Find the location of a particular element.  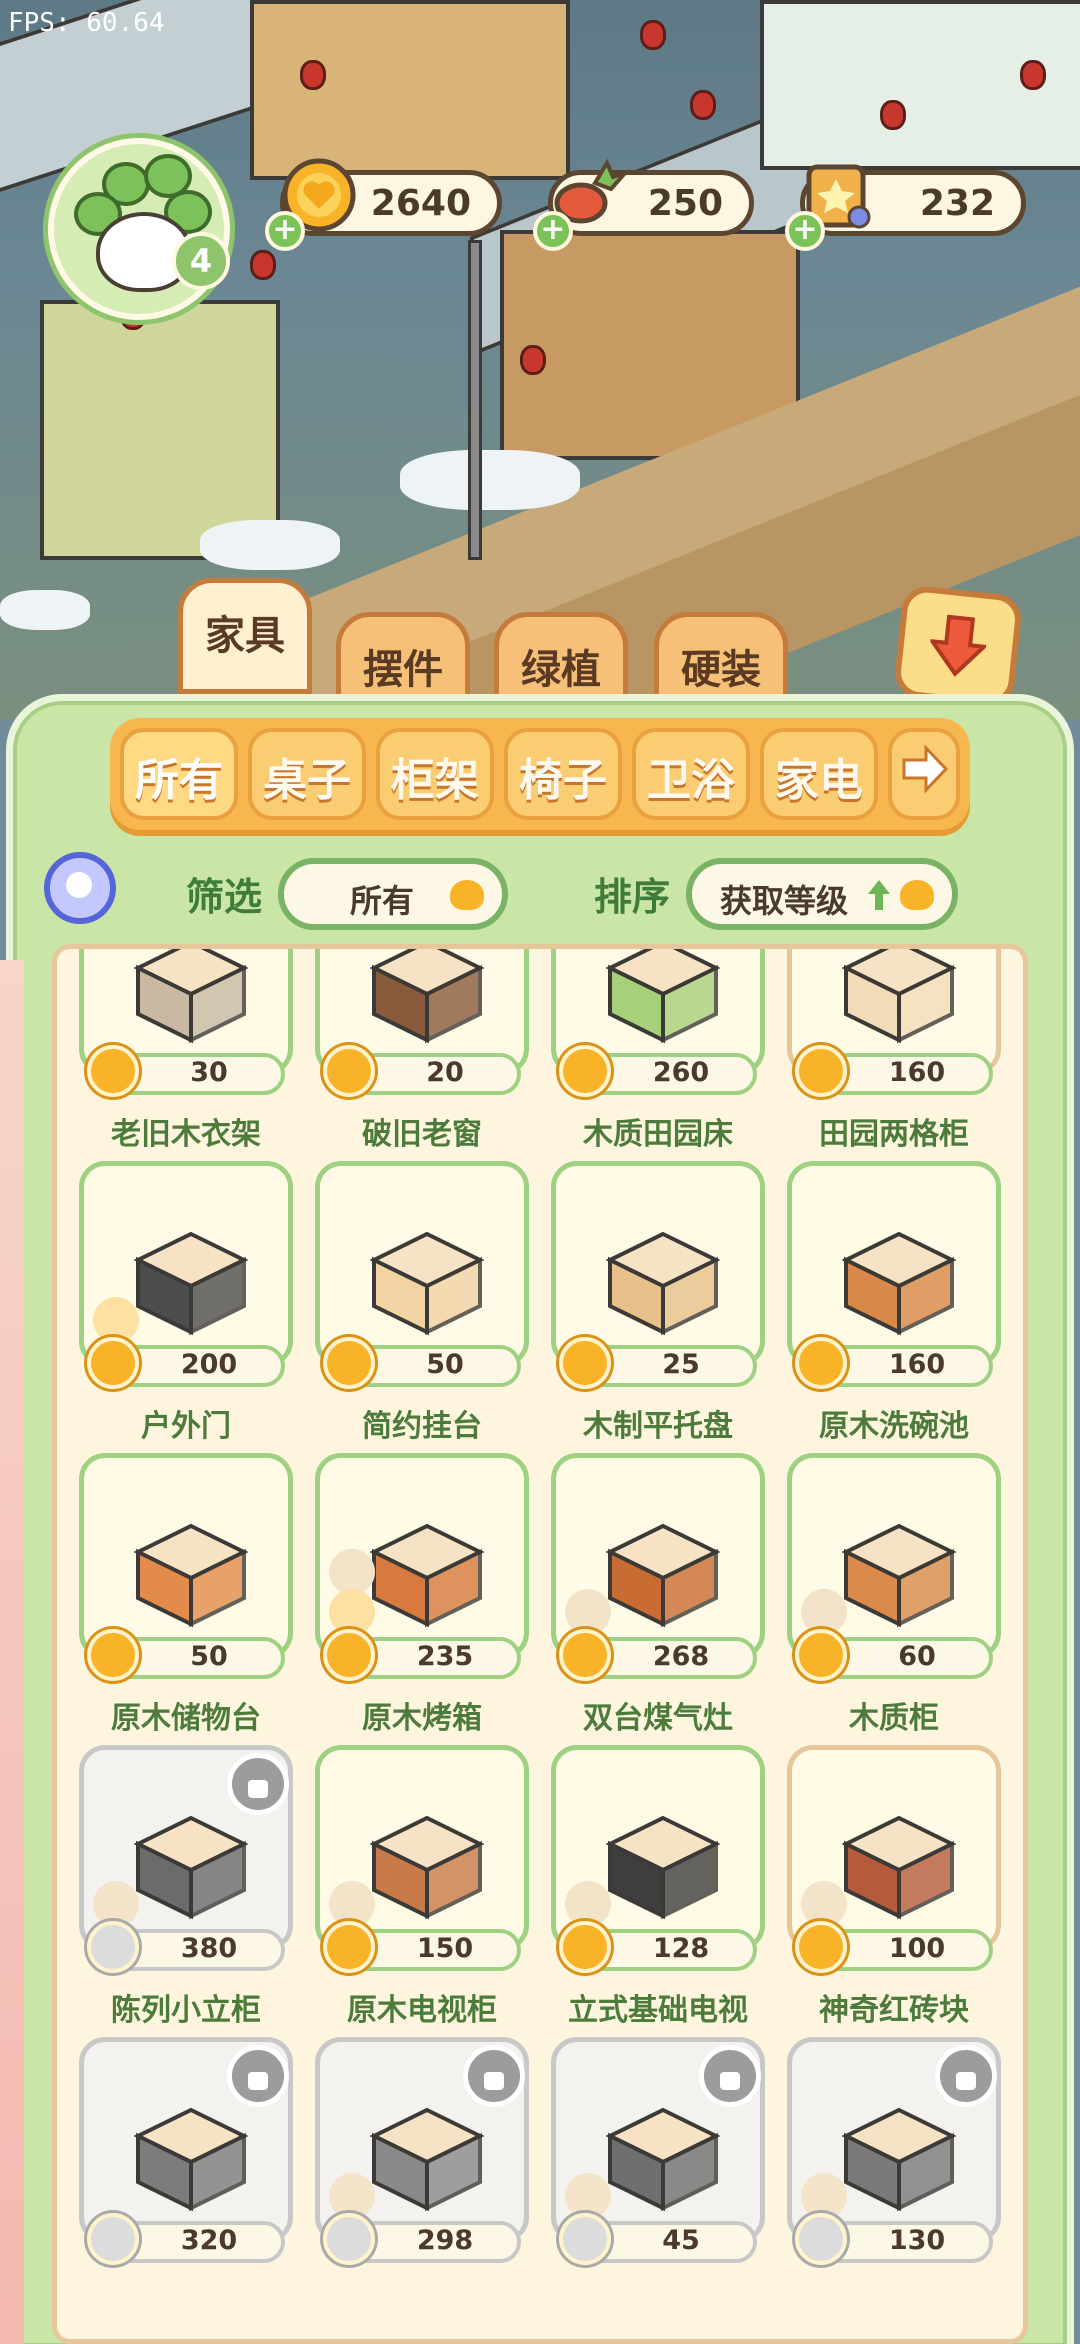

item-name: 破旧老窗 is located at coordinates (422, 1134).